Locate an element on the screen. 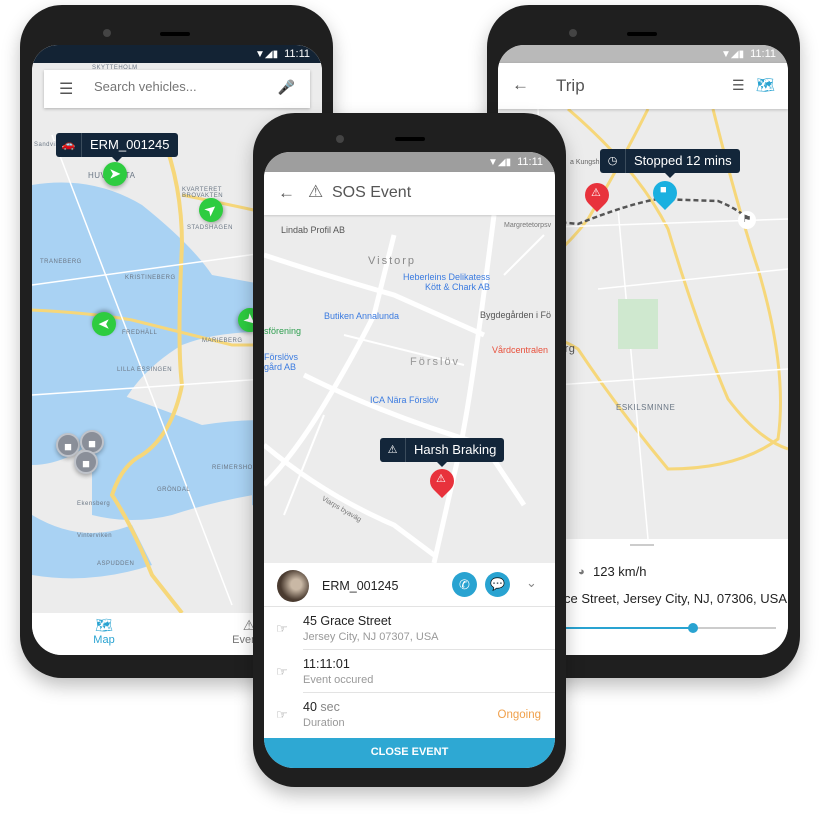 The width and height of the screenshot is (823, 823). nav-map: 🗺 Map is located at coordinates (104, 631).